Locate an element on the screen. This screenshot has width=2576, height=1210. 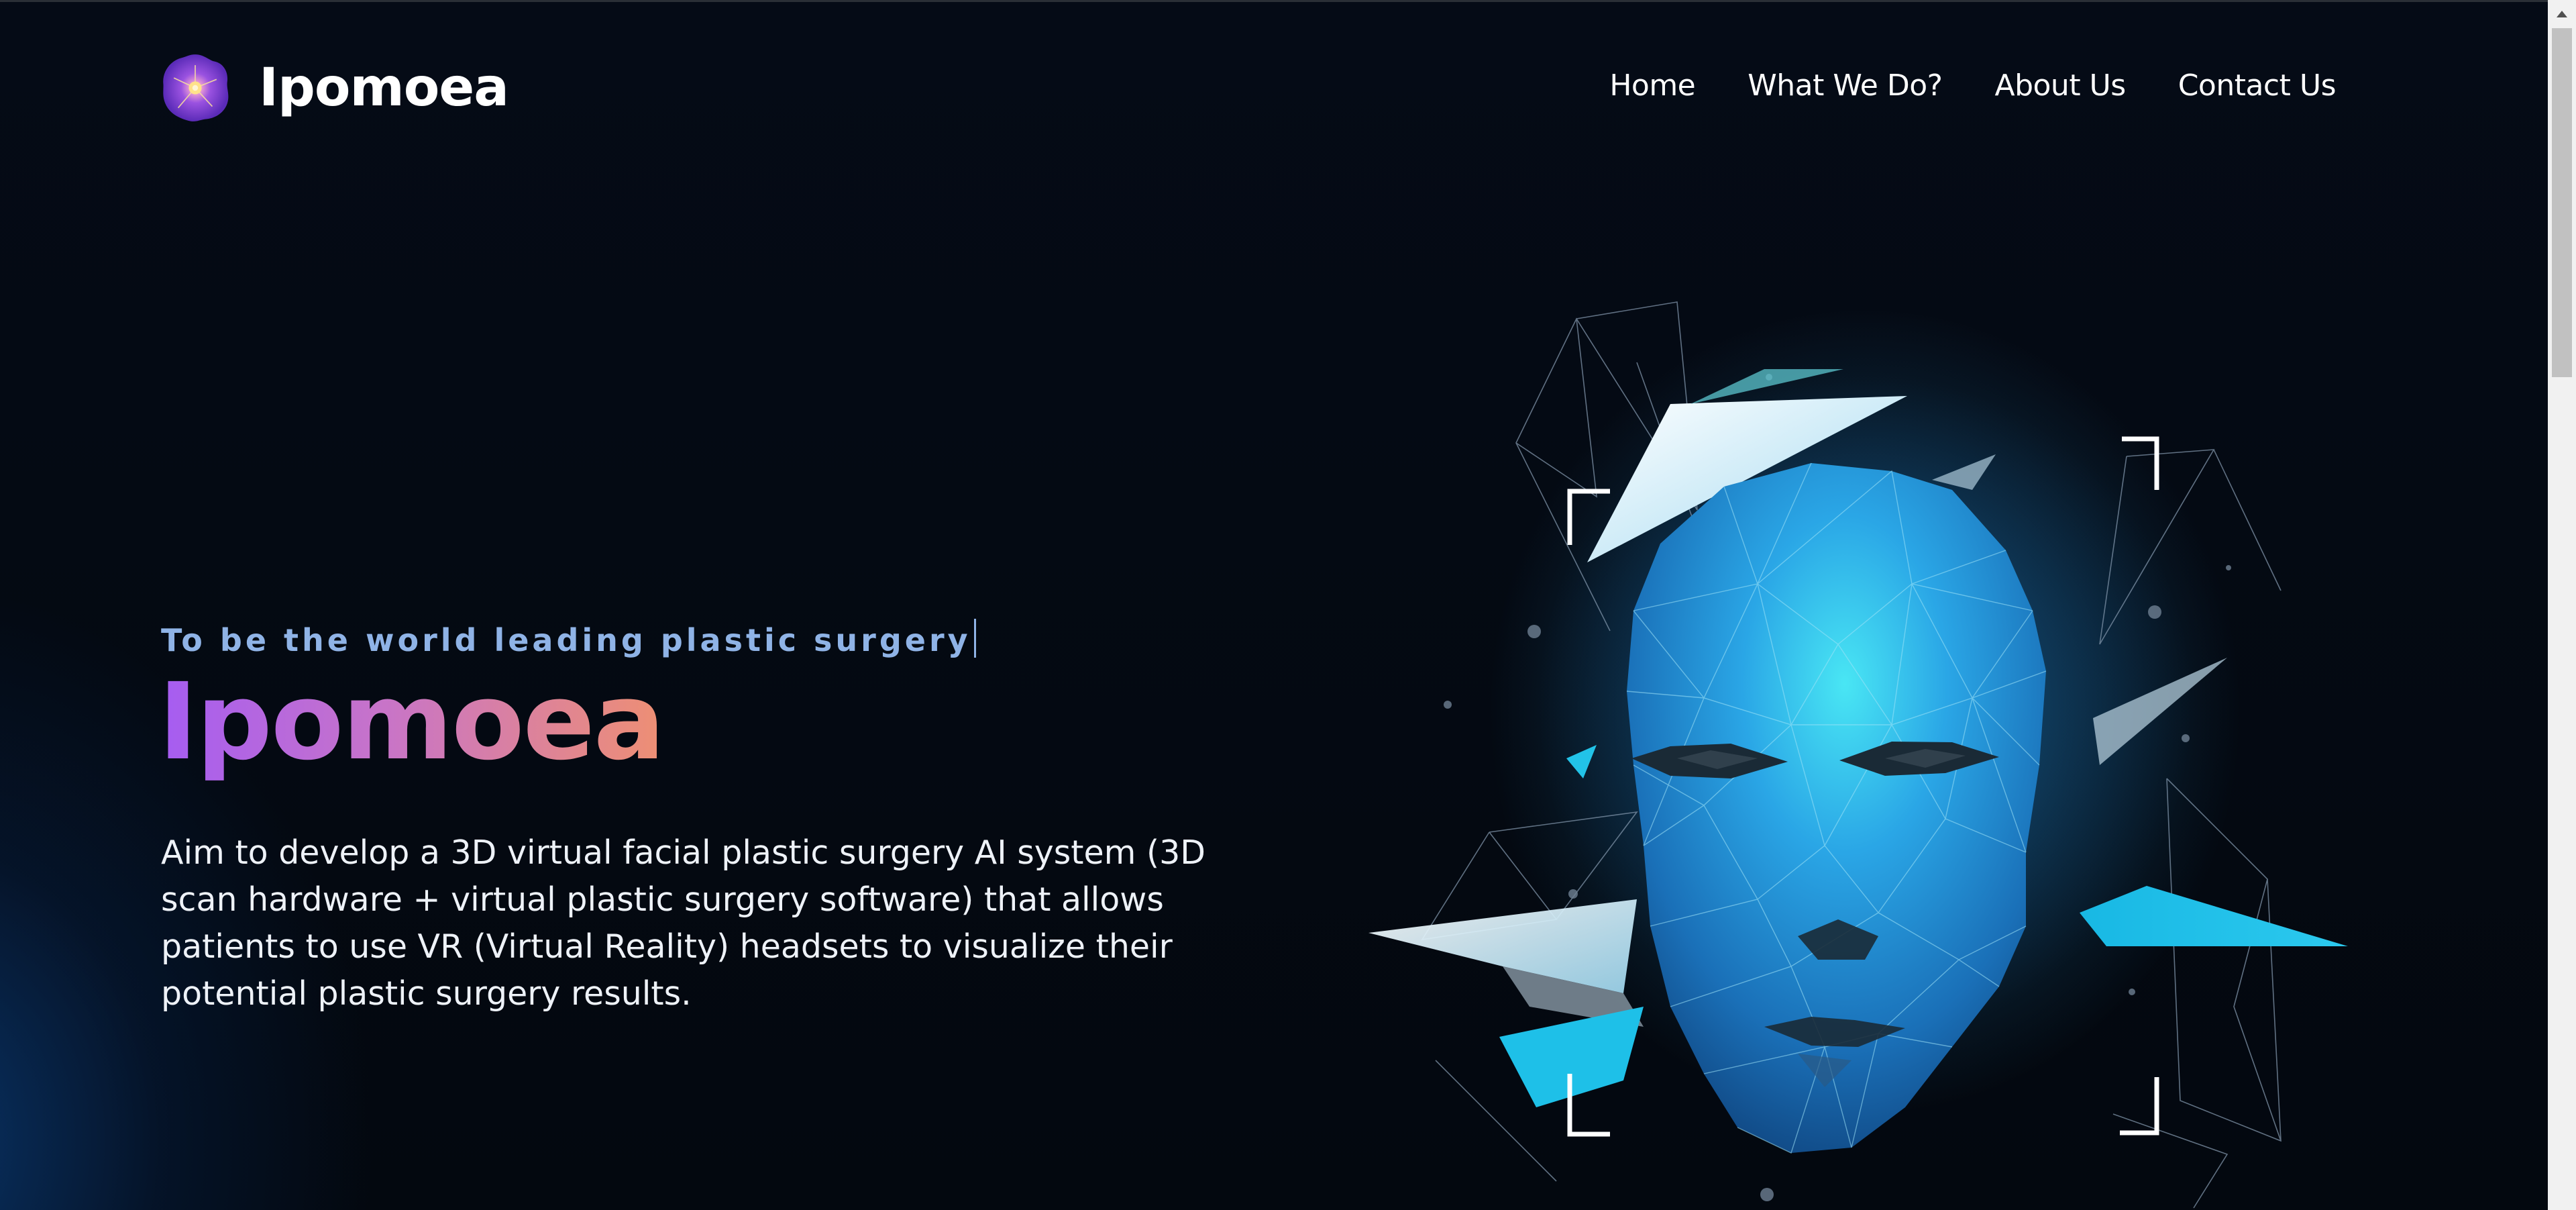
brand-logo-link: Ipomoea is located at coordinates (334, 87).